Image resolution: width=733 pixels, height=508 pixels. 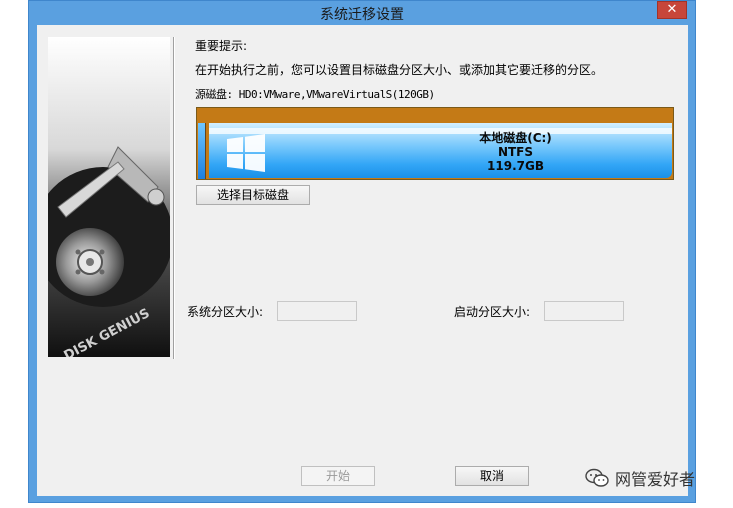 I want to click on notice-text: 在开始执行之前，您可以设置目标磁盘分区大小、或添加其它要迁移的分区。, so click(x=399, y=70).